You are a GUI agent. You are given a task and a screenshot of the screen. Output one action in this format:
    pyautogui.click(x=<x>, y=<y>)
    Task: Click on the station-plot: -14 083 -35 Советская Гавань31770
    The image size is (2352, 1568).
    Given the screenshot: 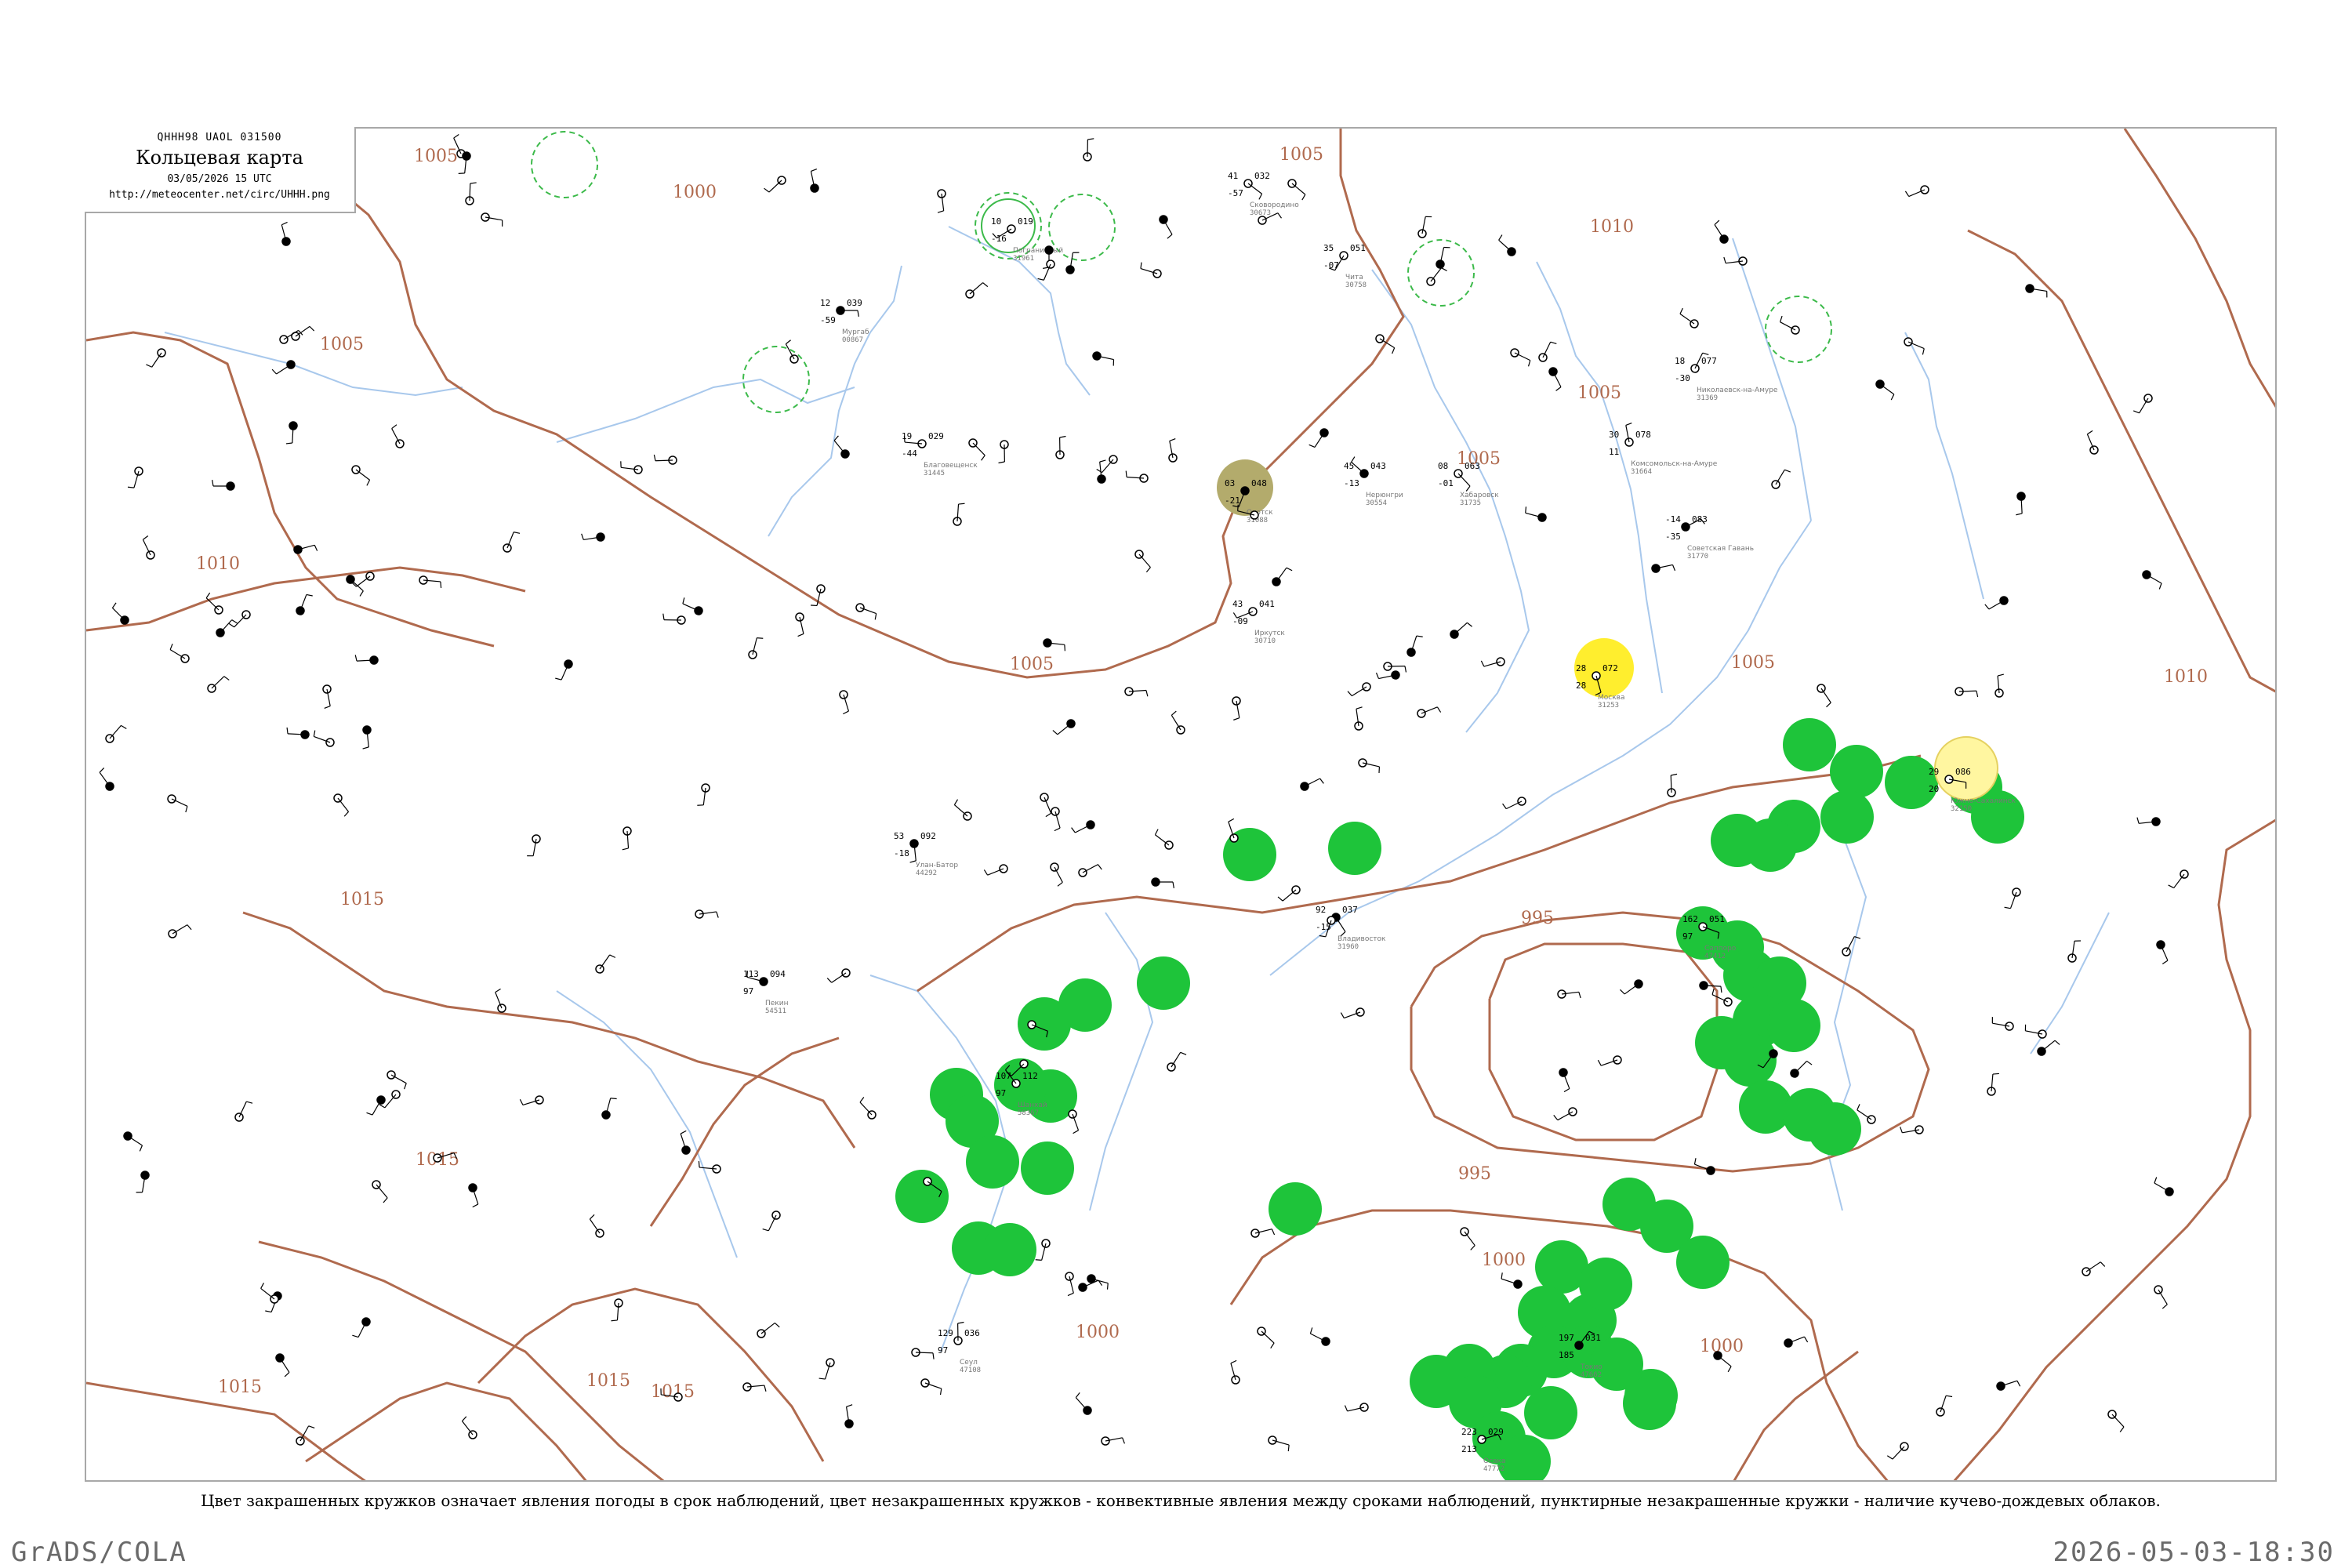 What is the action you would take?
    pyautogui.click(x=1709, y=537)
    